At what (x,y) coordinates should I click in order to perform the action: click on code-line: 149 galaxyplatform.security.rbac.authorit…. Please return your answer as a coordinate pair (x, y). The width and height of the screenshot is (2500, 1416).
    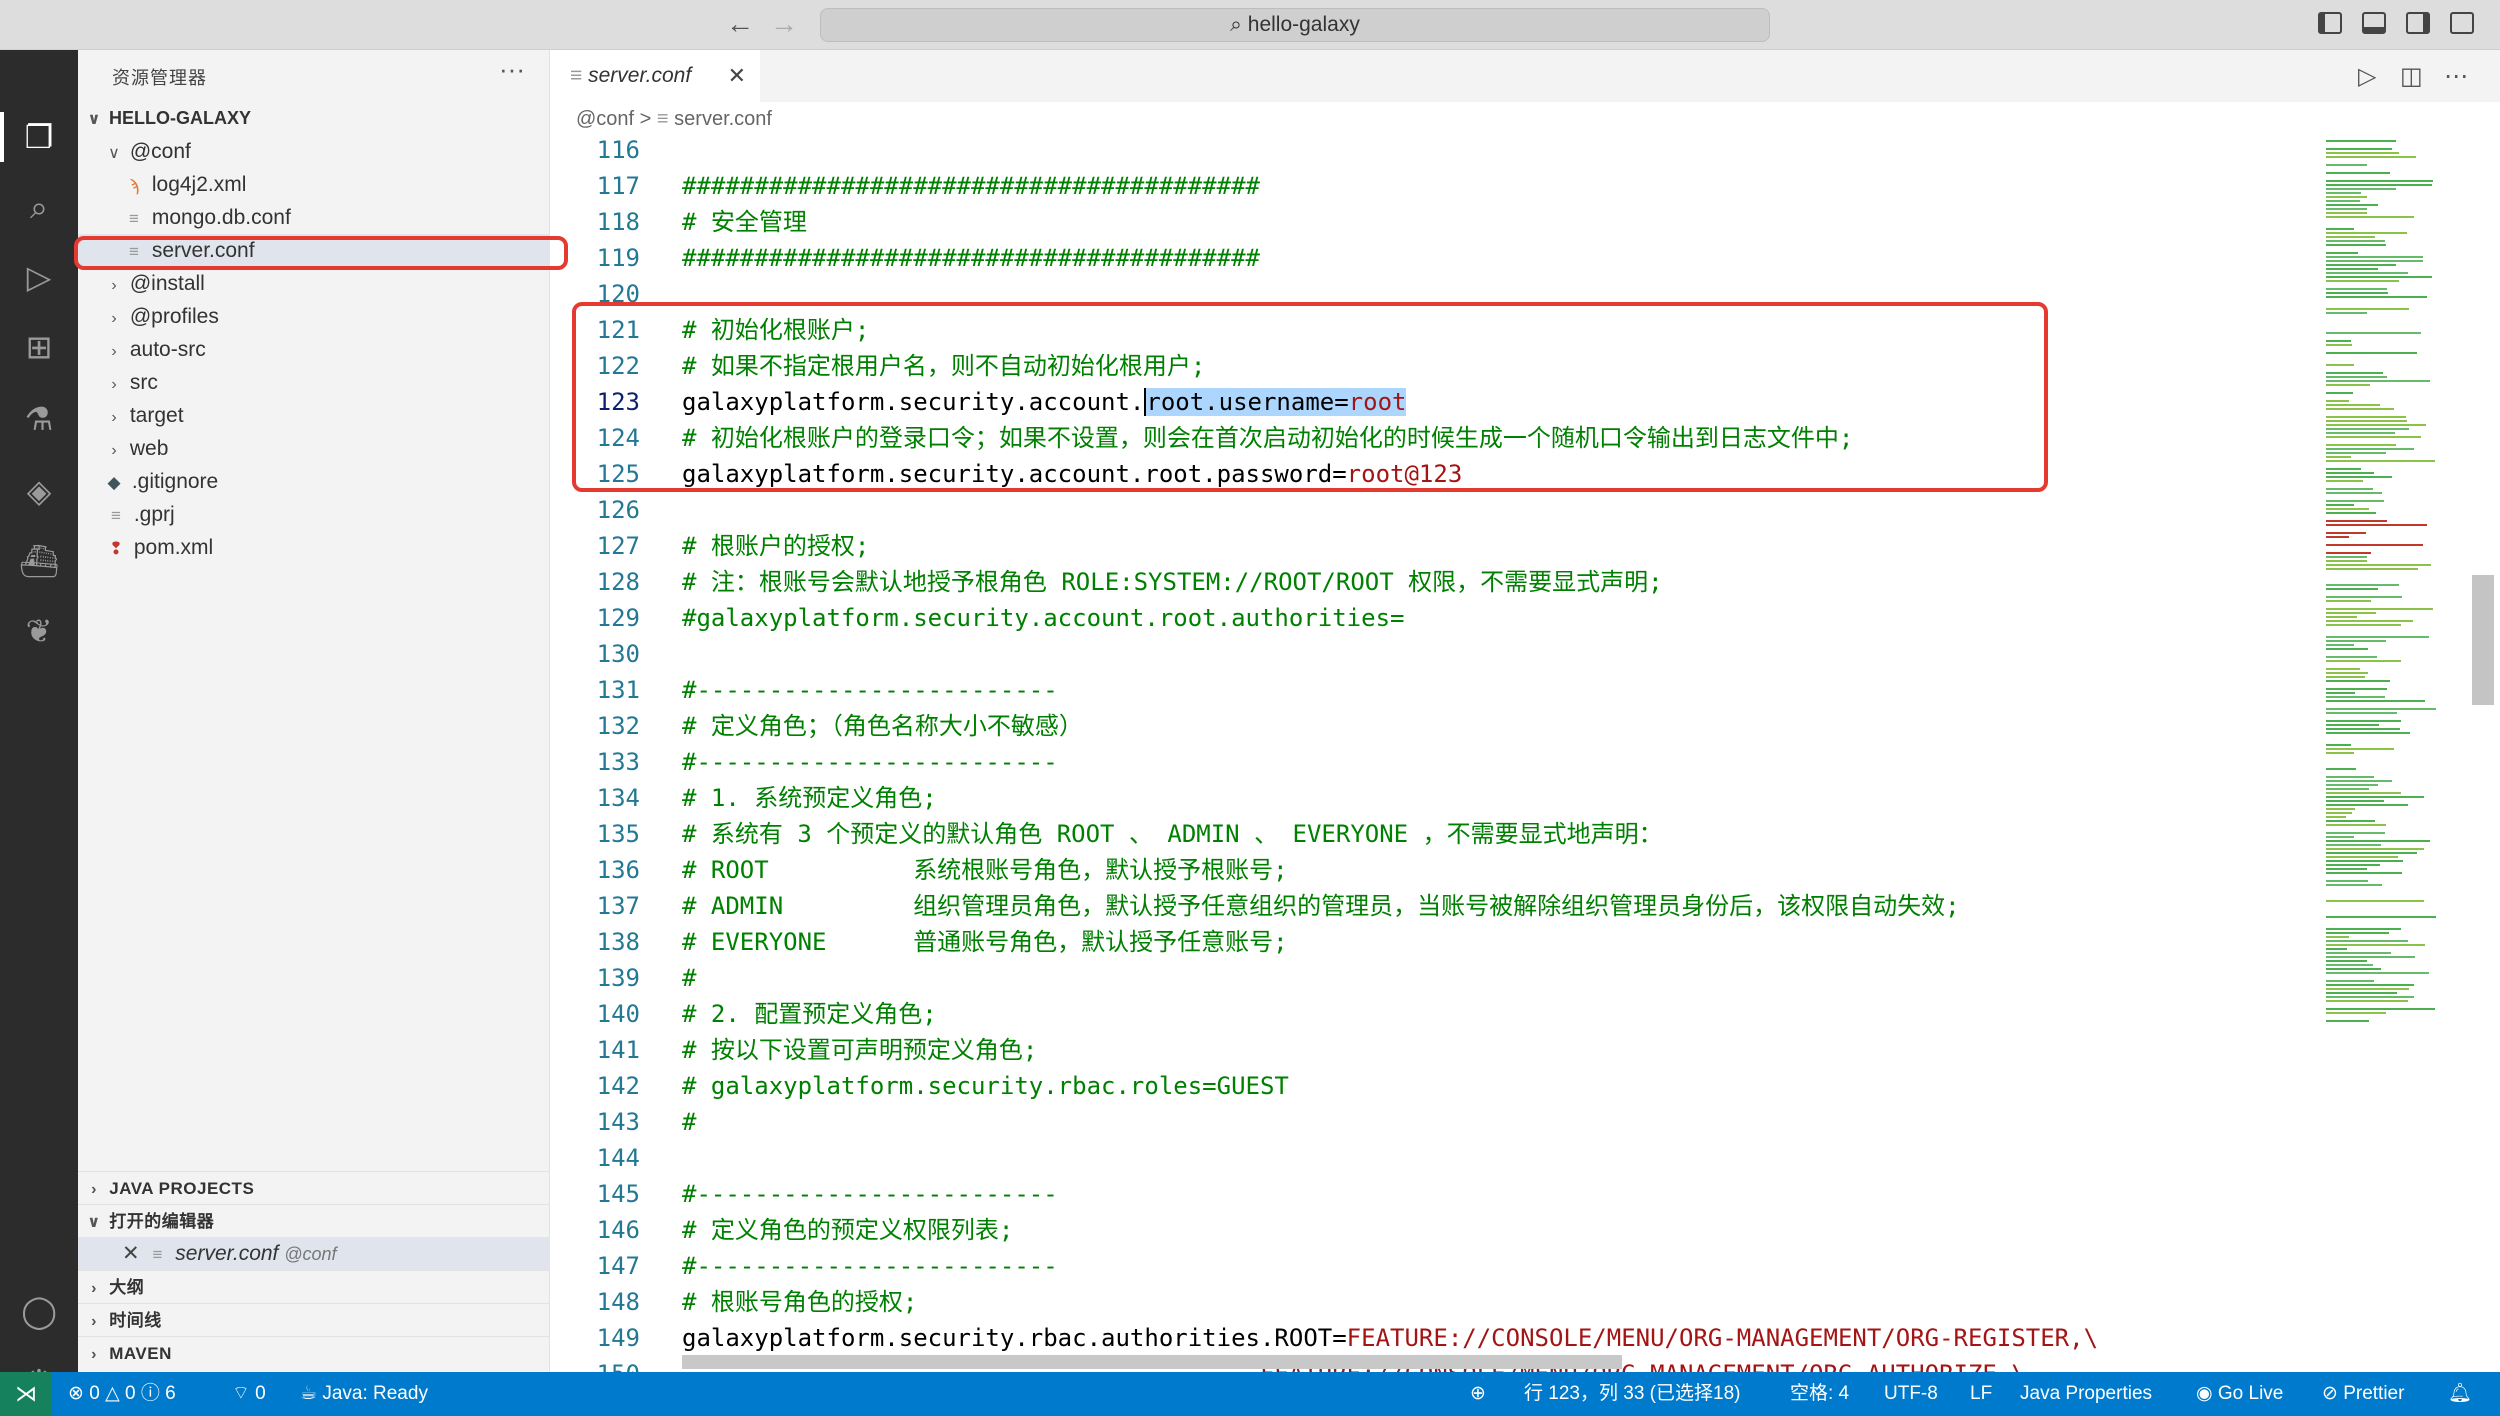
    Looking at the image, I should click on (1436, 1338).